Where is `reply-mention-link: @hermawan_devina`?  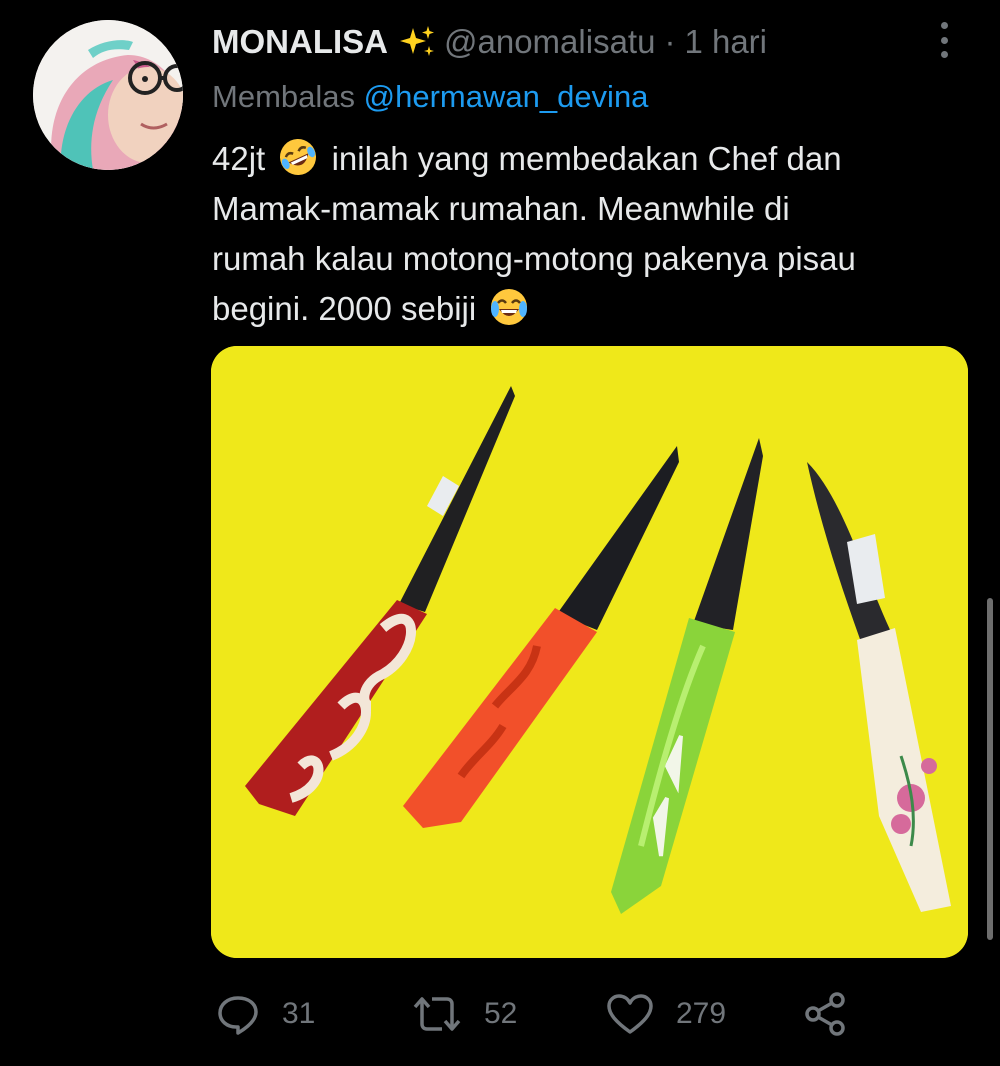 reply-mention-link: @hermawan_devina is located at coordinates (506, 96).